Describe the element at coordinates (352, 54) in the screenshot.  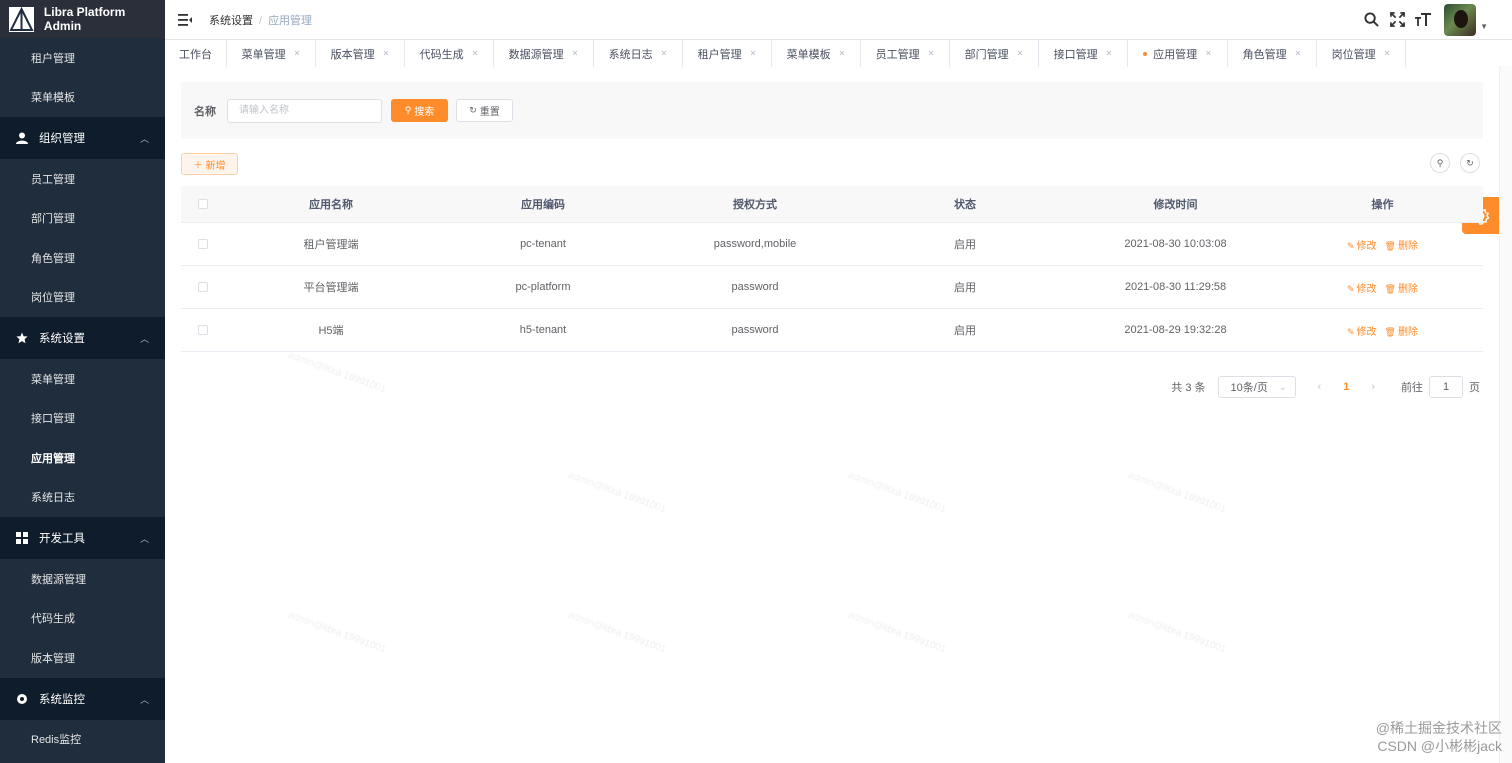
I see `tab-label: 版本管理` at that location.